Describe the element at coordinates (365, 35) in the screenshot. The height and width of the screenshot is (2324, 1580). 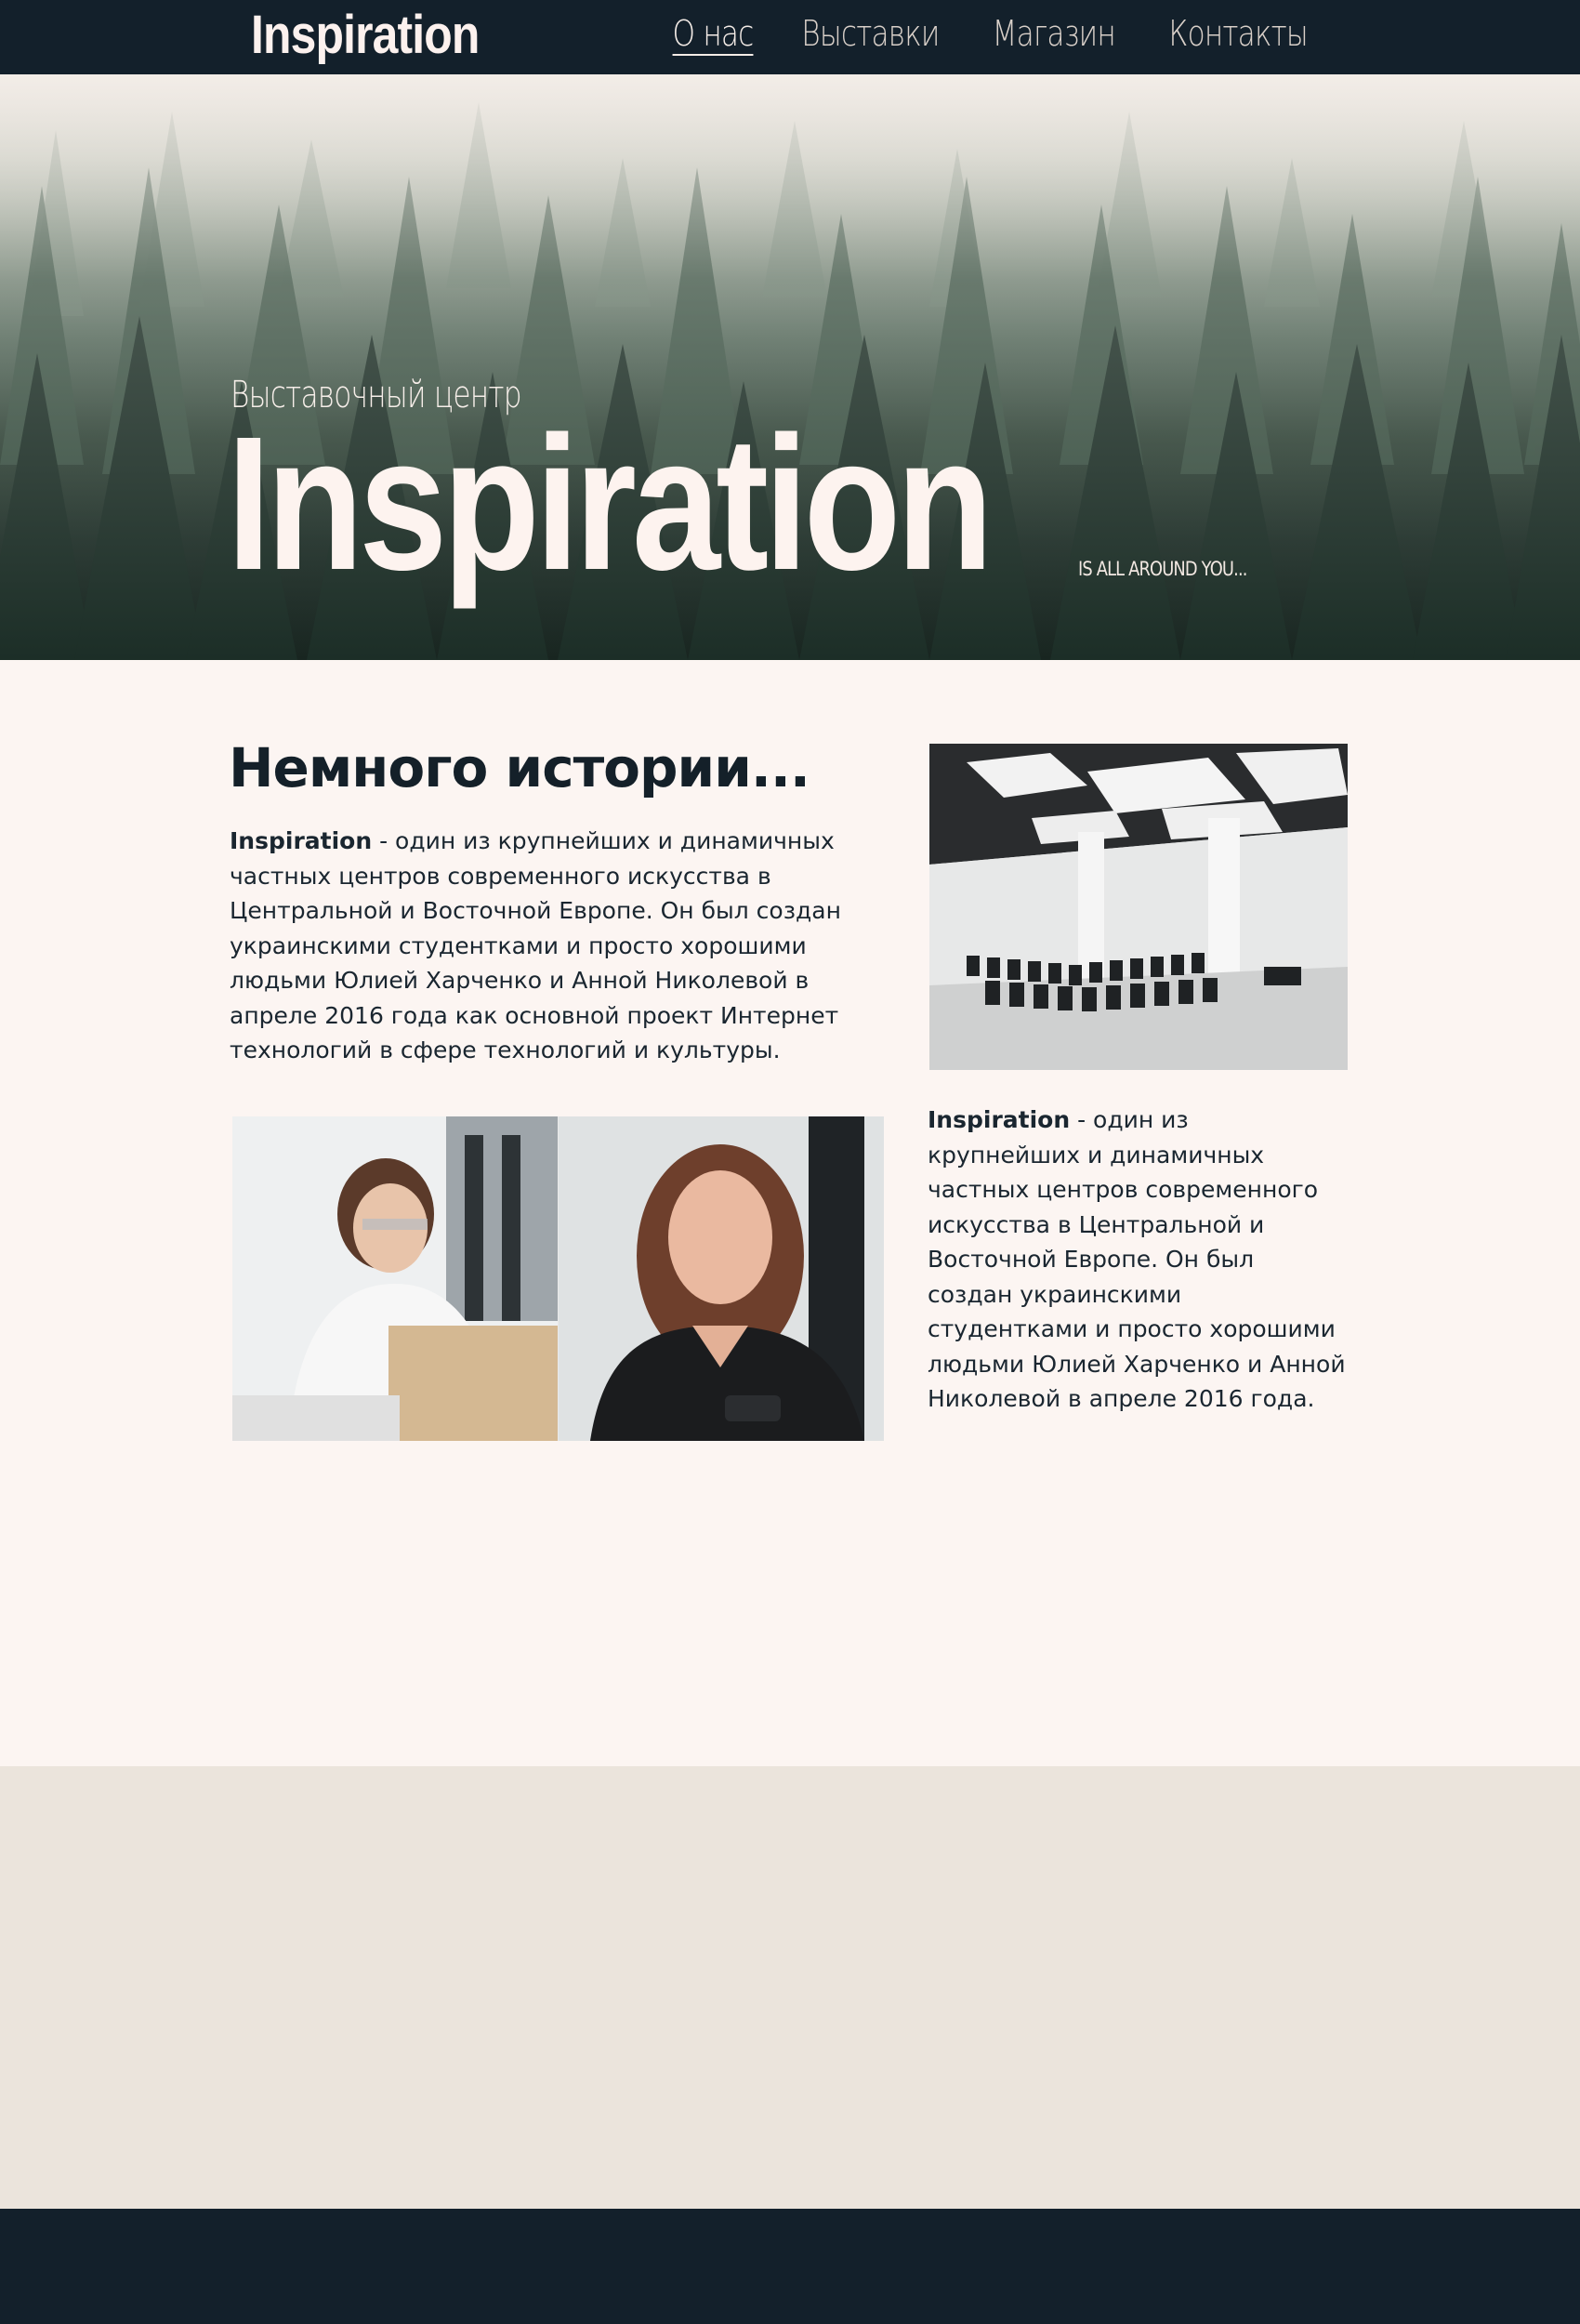
I see `site-logo: Inspiration` at that location.